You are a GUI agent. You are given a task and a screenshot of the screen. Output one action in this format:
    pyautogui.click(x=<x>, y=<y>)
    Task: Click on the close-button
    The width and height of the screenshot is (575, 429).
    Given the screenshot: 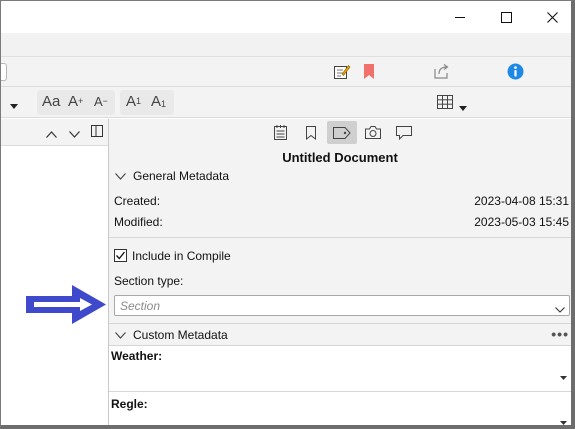 What is the action you would take?
    pyautogui.click(x=552, y=17)
    